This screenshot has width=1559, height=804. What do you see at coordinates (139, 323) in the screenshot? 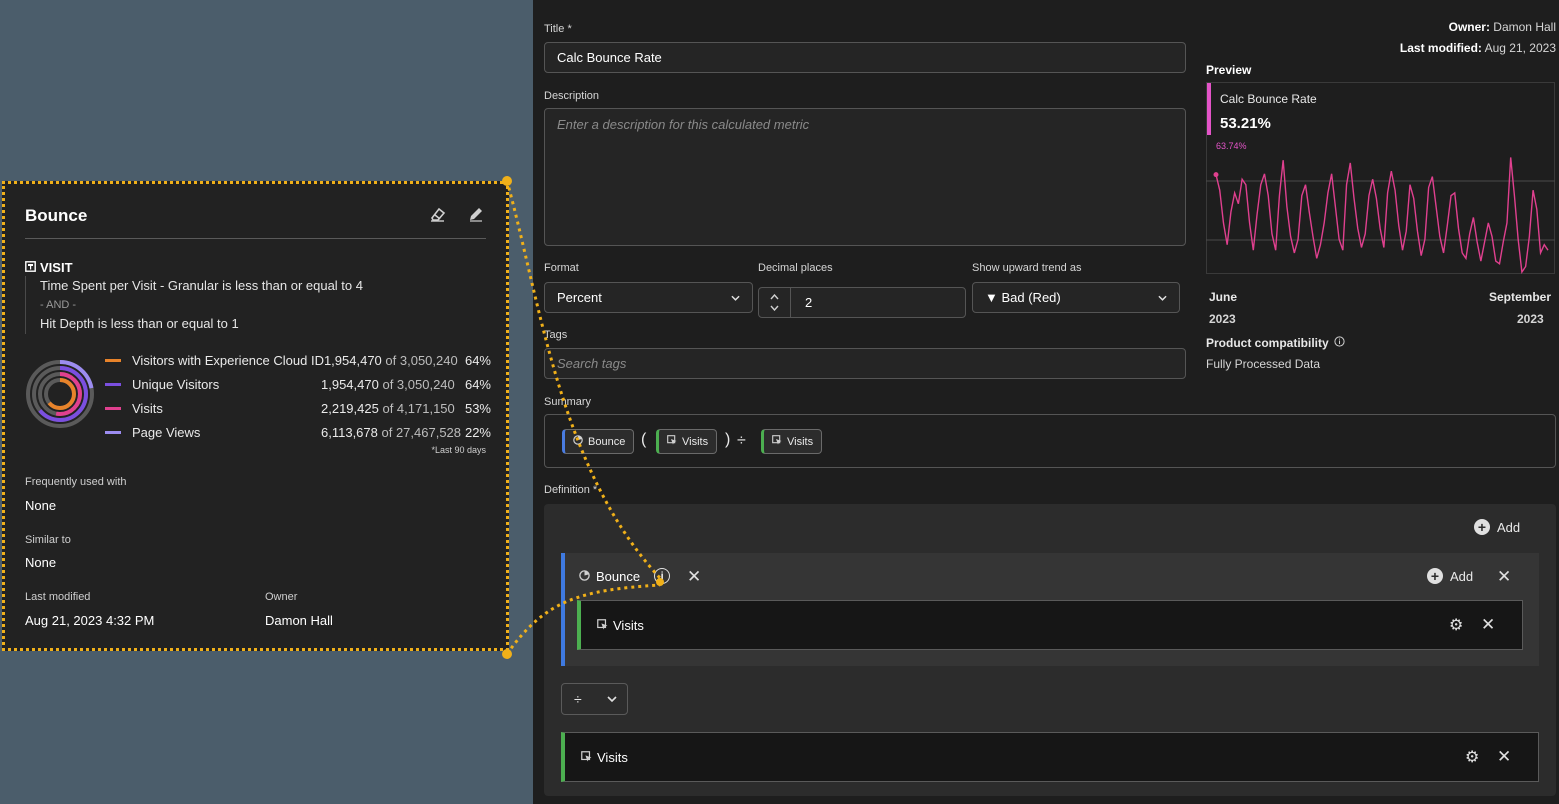
I see `segment-rule-2: Hit Depth is less than or equal to 1` at bounding box center [139, 323].